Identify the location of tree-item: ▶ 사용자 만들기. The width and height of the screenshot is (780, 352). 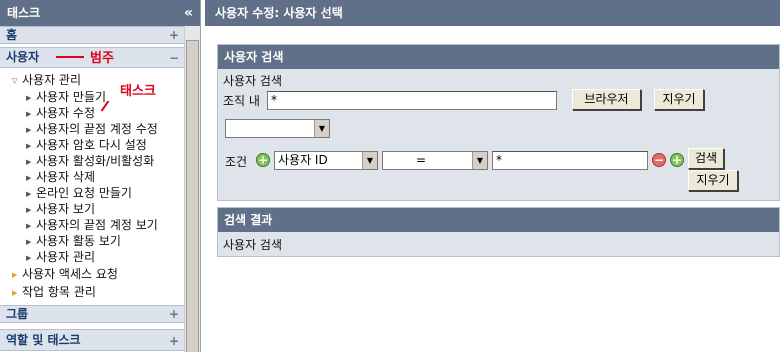
(66, 97).